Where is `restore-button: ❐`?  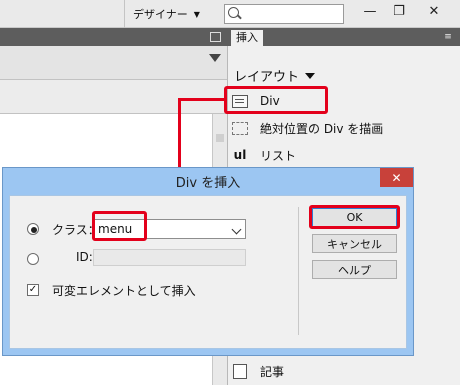
restore-button: ❐ is located at coordinates (399, 11).